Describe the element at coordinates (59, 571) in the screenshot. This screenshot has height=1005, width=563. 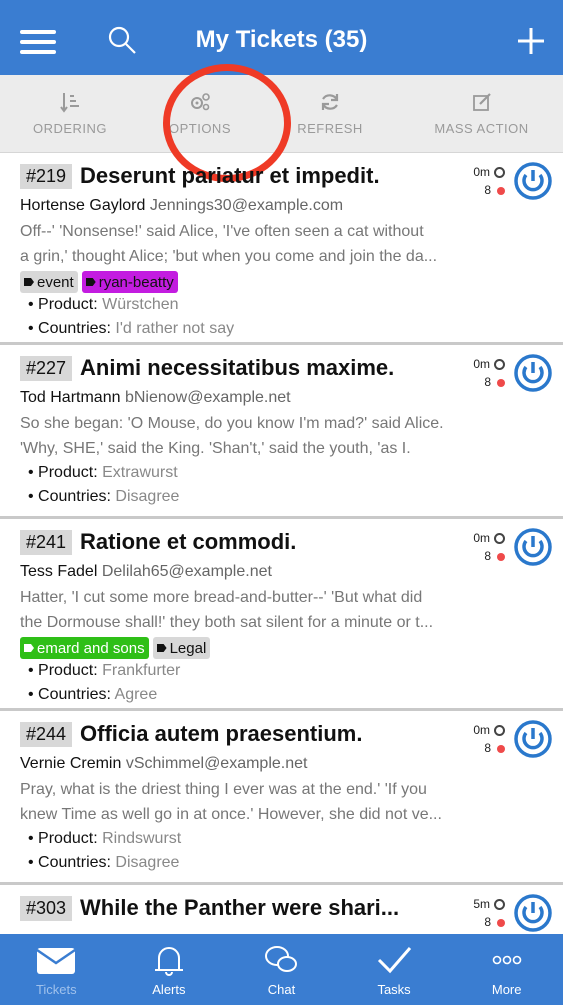
I see `customer-name: Tess Fadel` at that location.